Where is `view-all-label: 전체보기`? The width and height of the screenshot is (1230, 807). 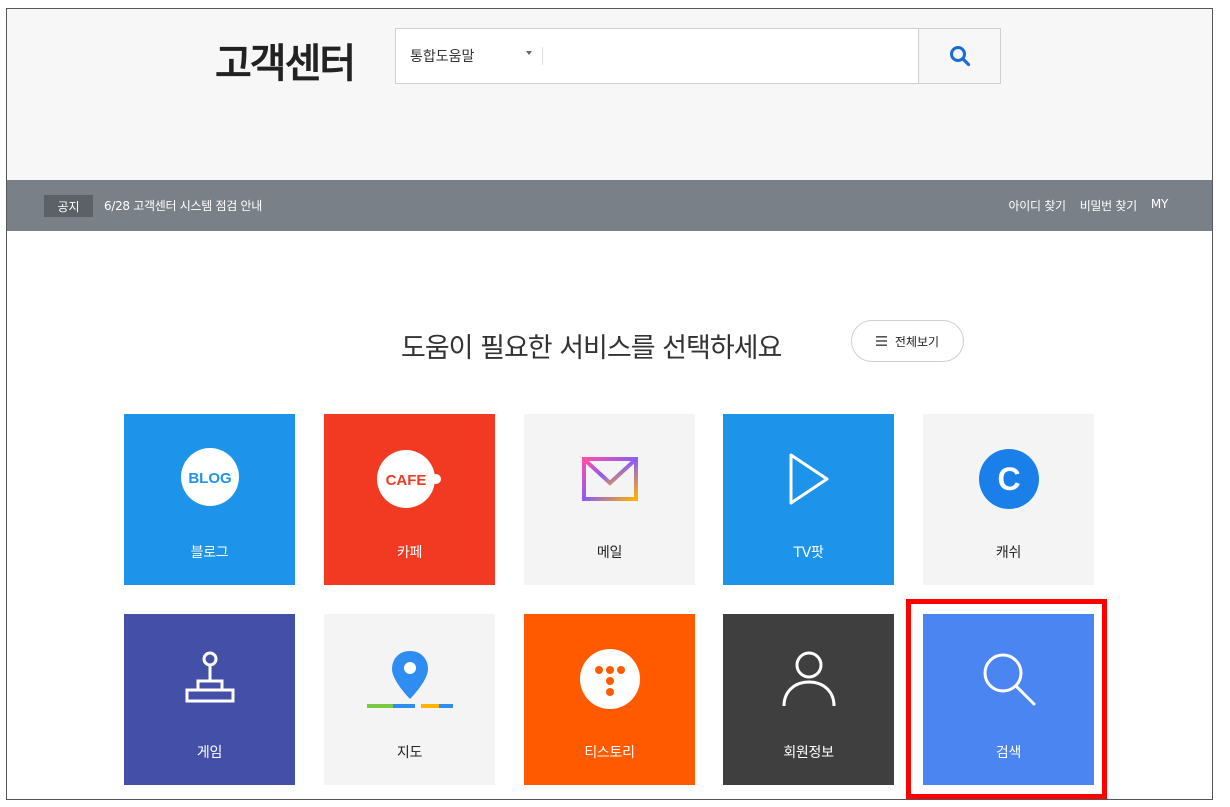
view-all-label: 전체보기 is located at coordinates (917, 341).